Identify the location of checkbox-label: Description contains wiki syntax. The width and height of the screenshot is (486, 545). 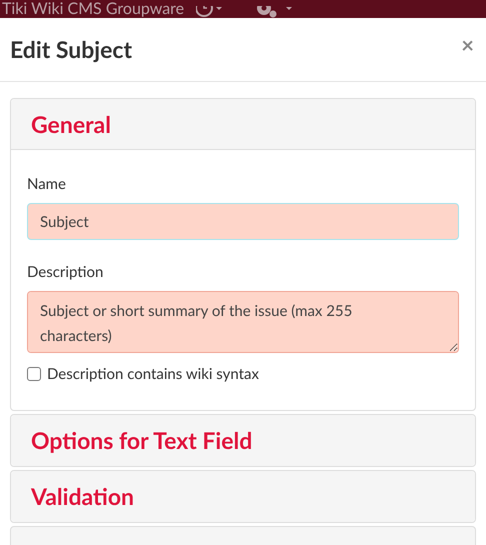
(153, 374).